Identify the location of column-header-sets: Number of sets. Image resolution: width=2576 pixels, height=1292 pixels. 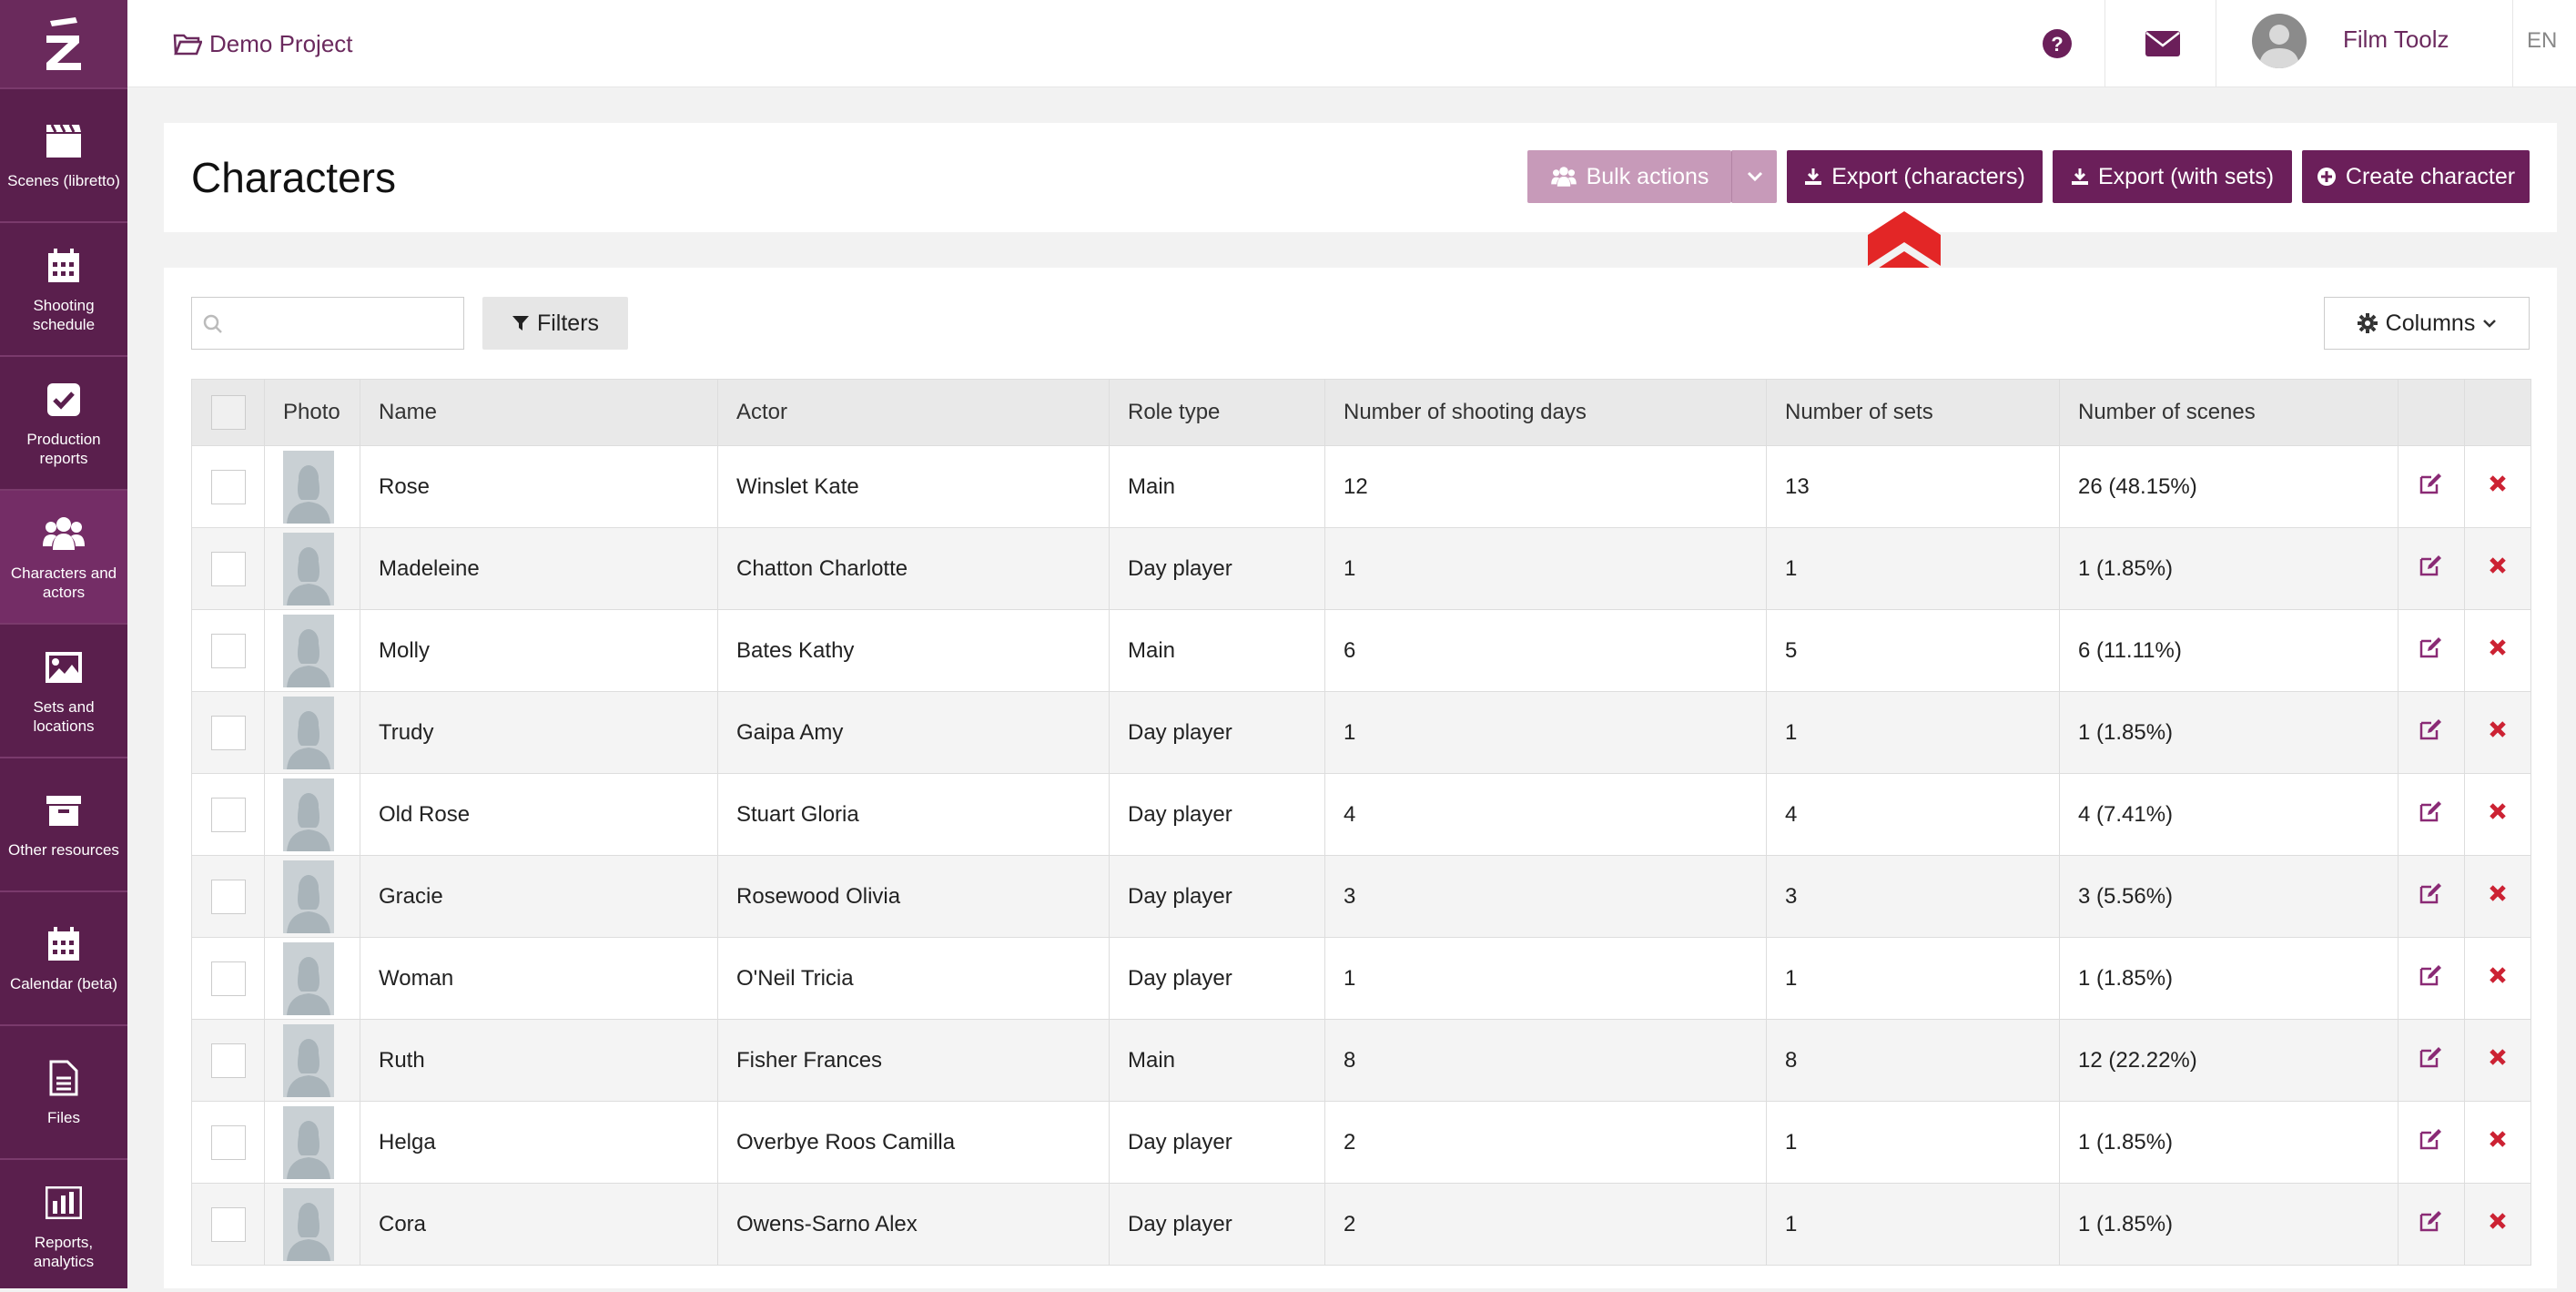
(1913, 412).